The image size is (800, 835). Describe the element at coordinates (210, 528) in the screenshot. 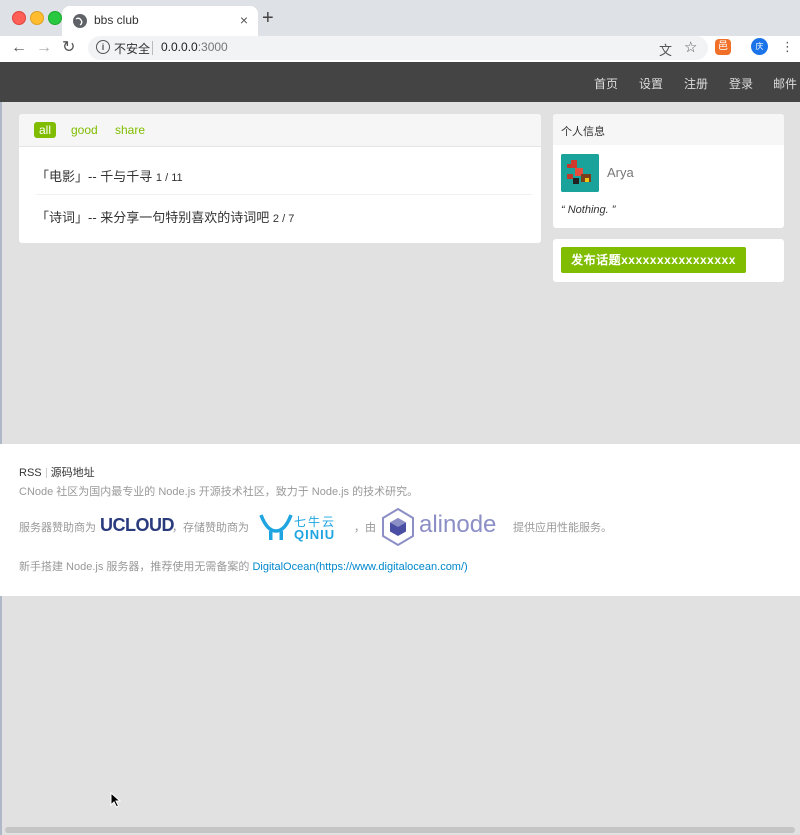

I see `storage-prefix: ，存储赞助商为` at that location.